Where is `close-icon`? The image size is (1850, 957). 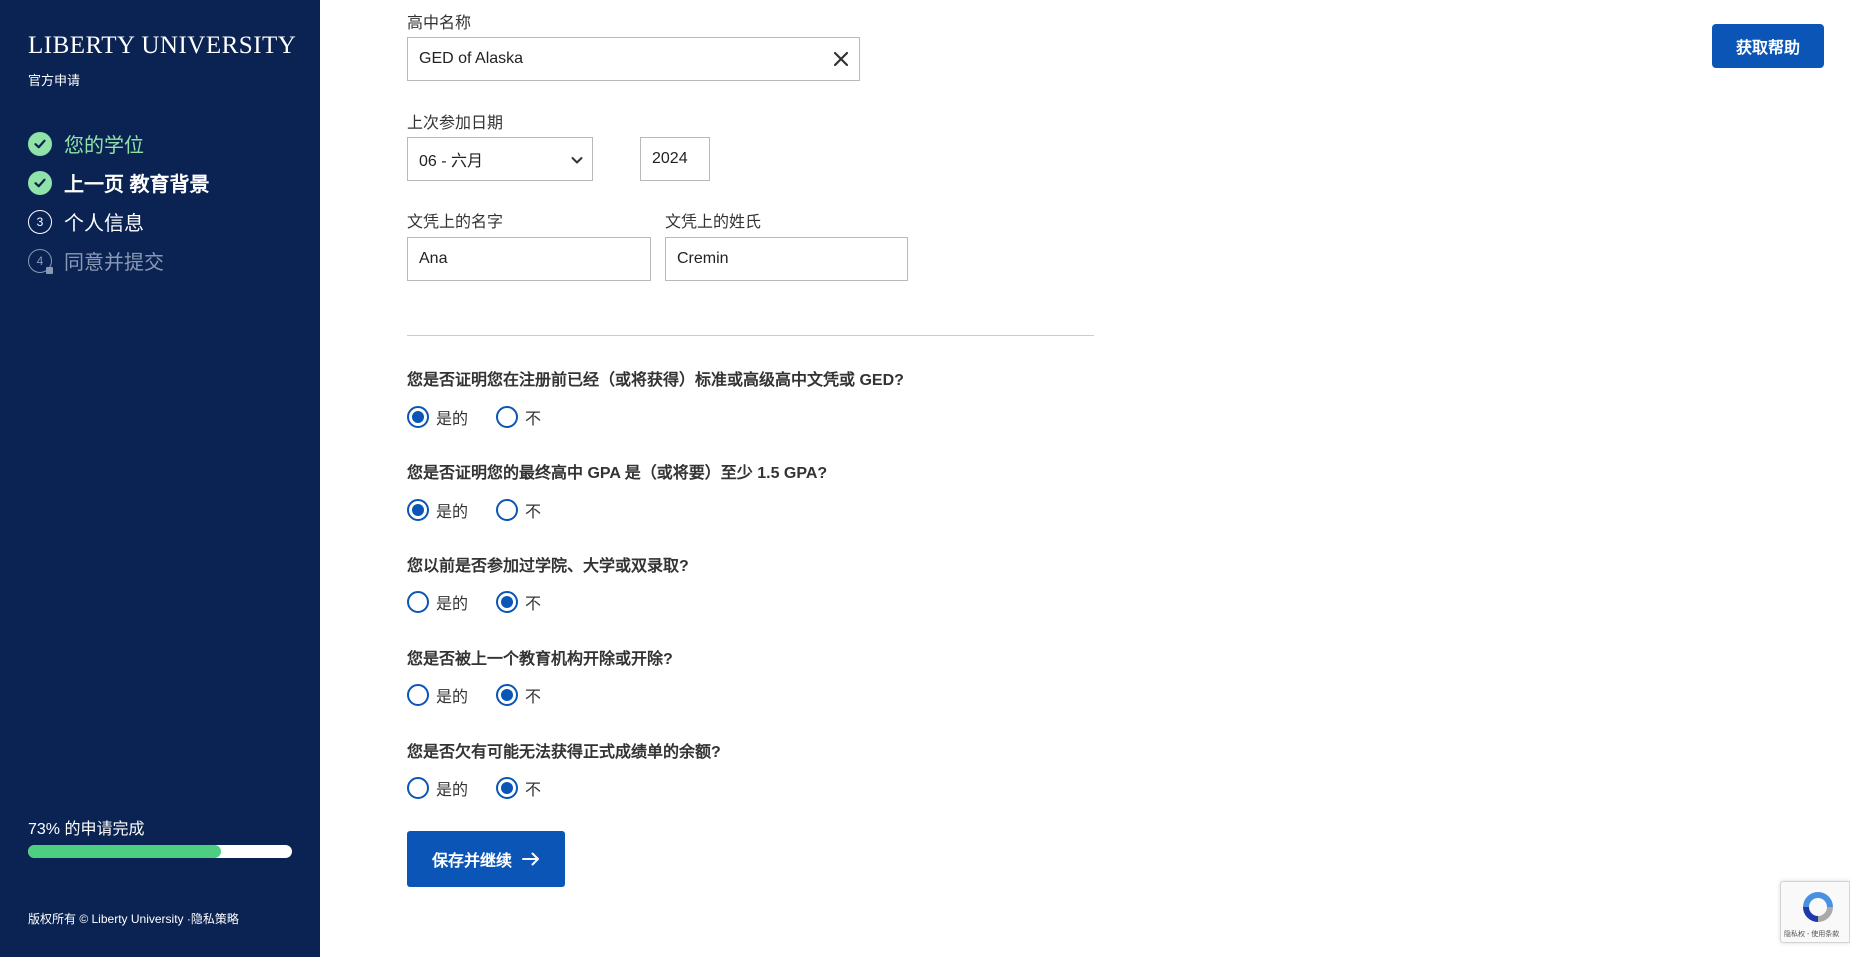
close-icon is located at coordinates (841, 59).